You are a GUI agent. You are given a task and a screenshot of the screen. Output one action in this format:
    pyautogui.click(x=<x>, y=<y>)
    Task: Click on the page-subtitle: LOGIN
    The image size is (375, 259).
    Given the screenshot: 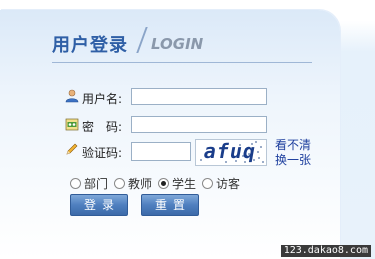 What is the action you would take?
    pyautogui.click(x=177, y=44)
    